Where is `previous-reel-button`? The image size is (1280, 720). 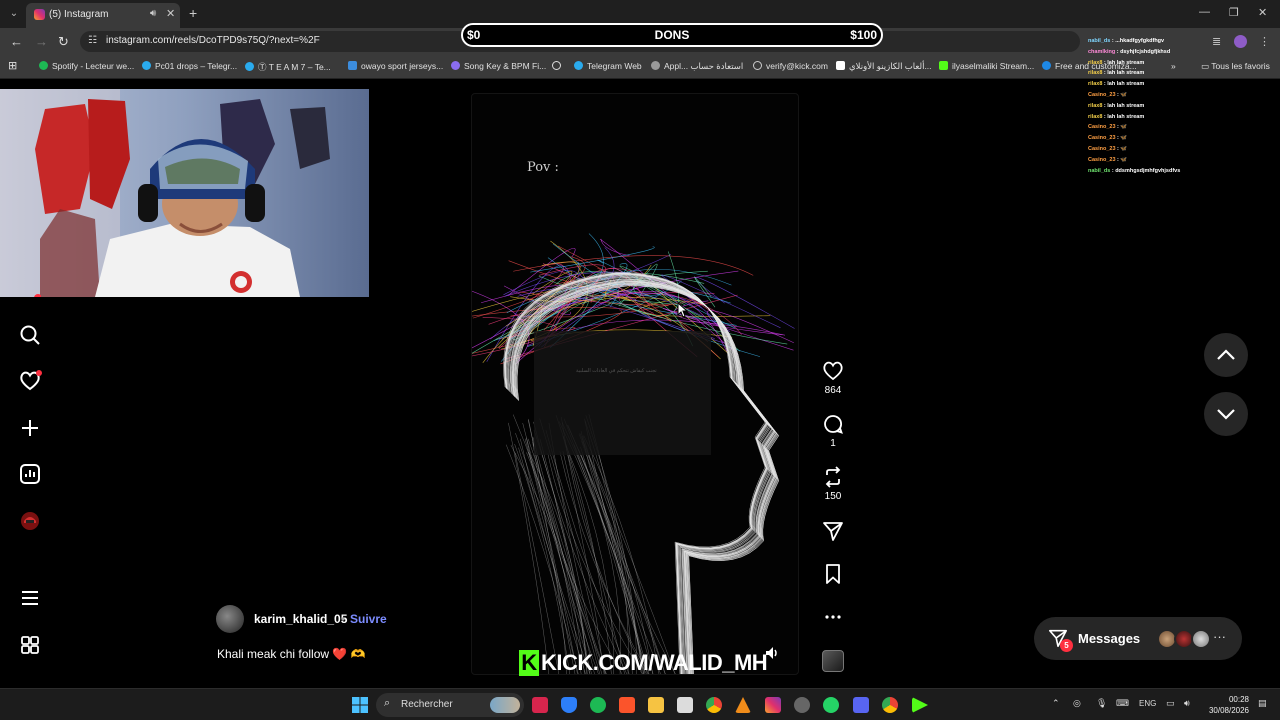 previous-reel-button is located at coordinates (1226, 355).